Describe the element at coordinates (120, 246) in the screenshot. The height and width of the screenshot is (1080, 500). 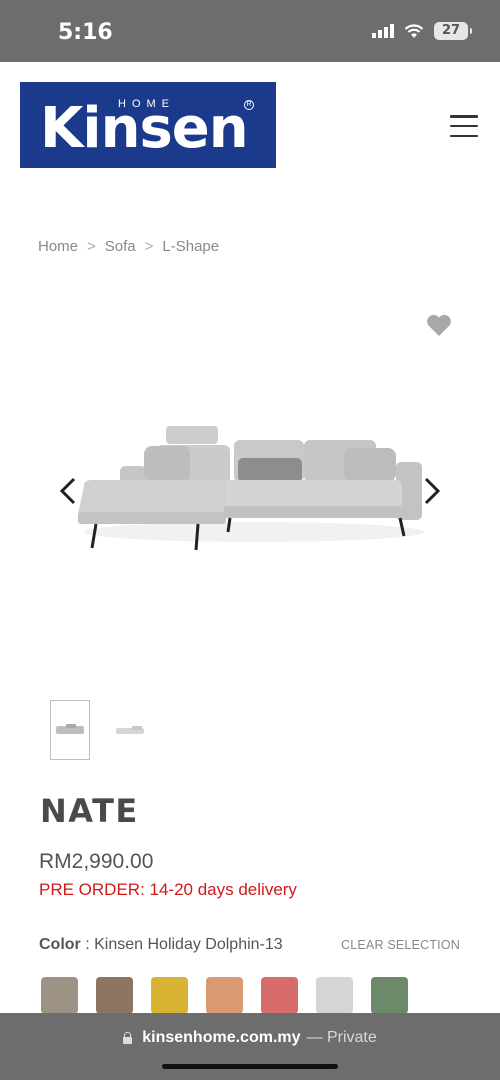
I see `breadcrumb-sofa: Sofa` at that location.